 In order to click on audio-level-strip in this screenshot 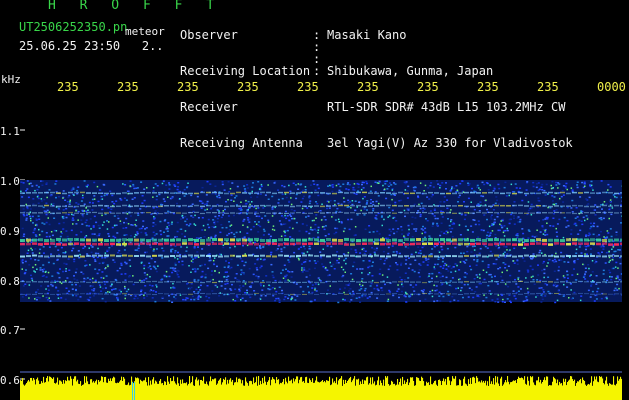, I will do `click(321, 388)`.